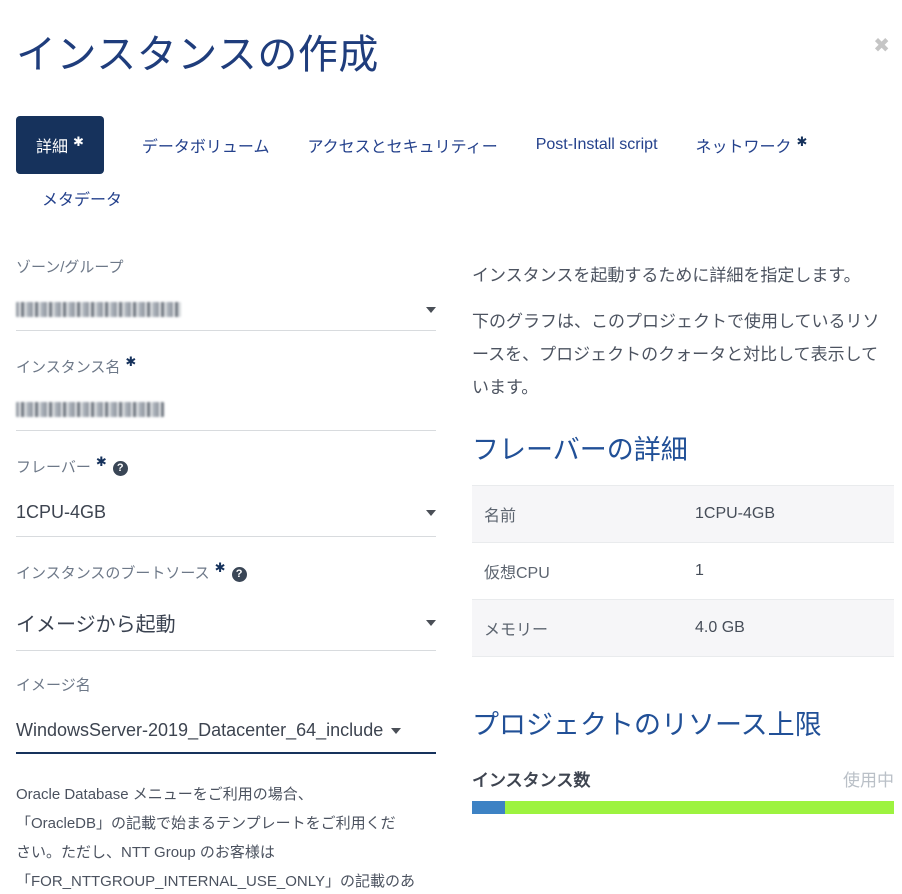  Describe the element at coordinates (226, 465) in the screenshot. I see `flavor-label: フレーバー ✱?` at that location.